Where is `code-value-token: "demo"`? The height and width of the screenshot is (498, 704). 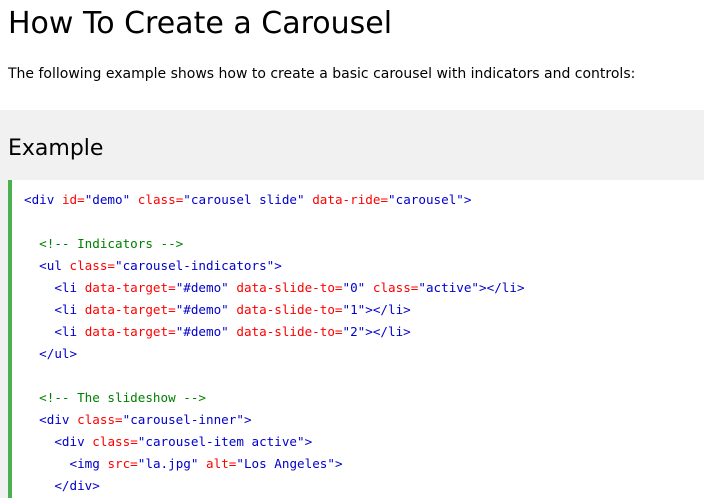 code-value-token: "demo" is located at coordinates (107, 199).